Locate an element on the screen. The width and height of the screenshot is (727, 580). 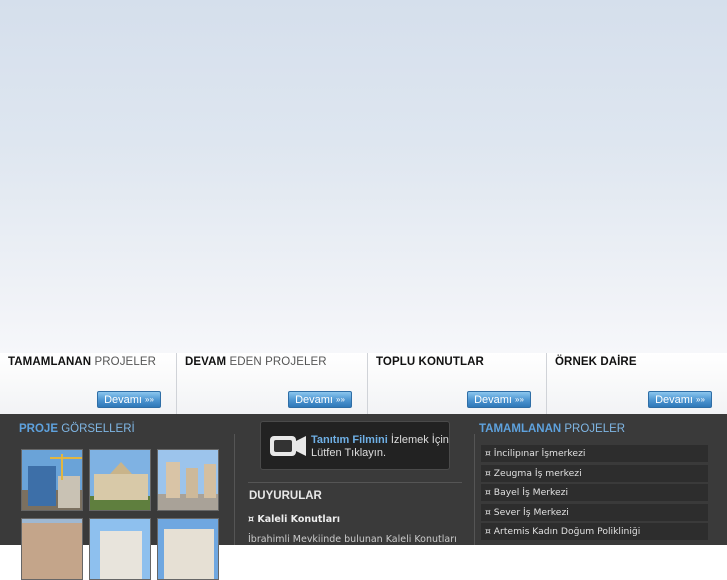
tab-title: TAMAMLANAN PROJELER is located at coordinates (82, 362).